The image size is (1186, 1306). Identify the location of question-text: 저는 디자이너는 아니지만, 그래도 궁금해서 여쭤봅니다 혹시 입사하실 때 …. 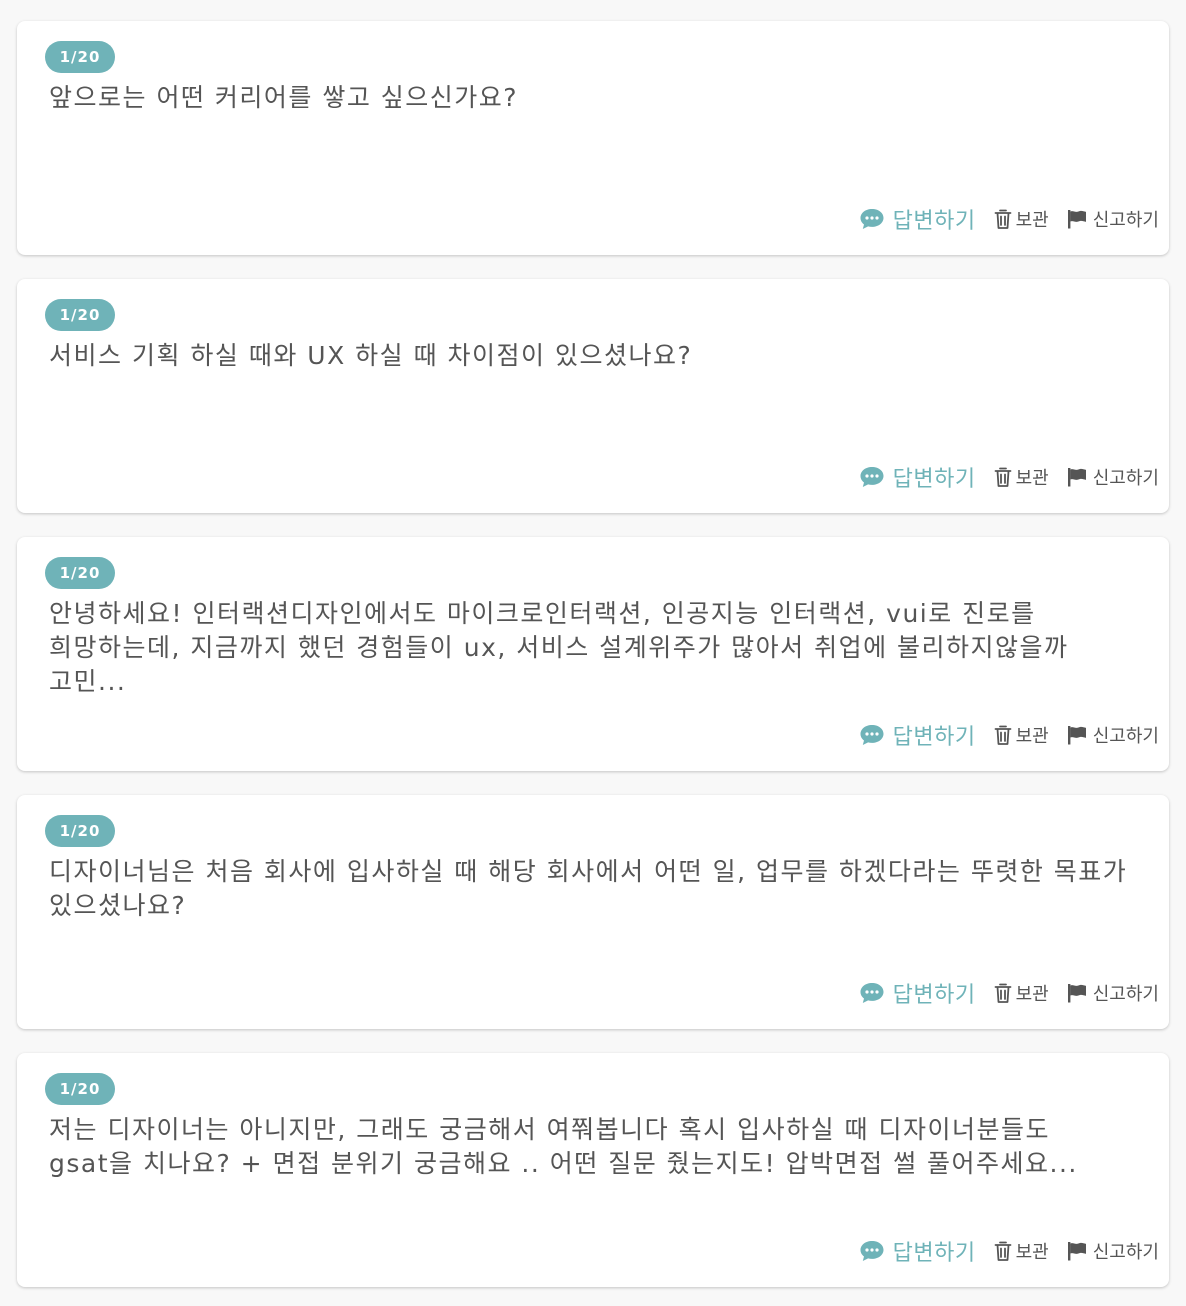
(563, 1146).